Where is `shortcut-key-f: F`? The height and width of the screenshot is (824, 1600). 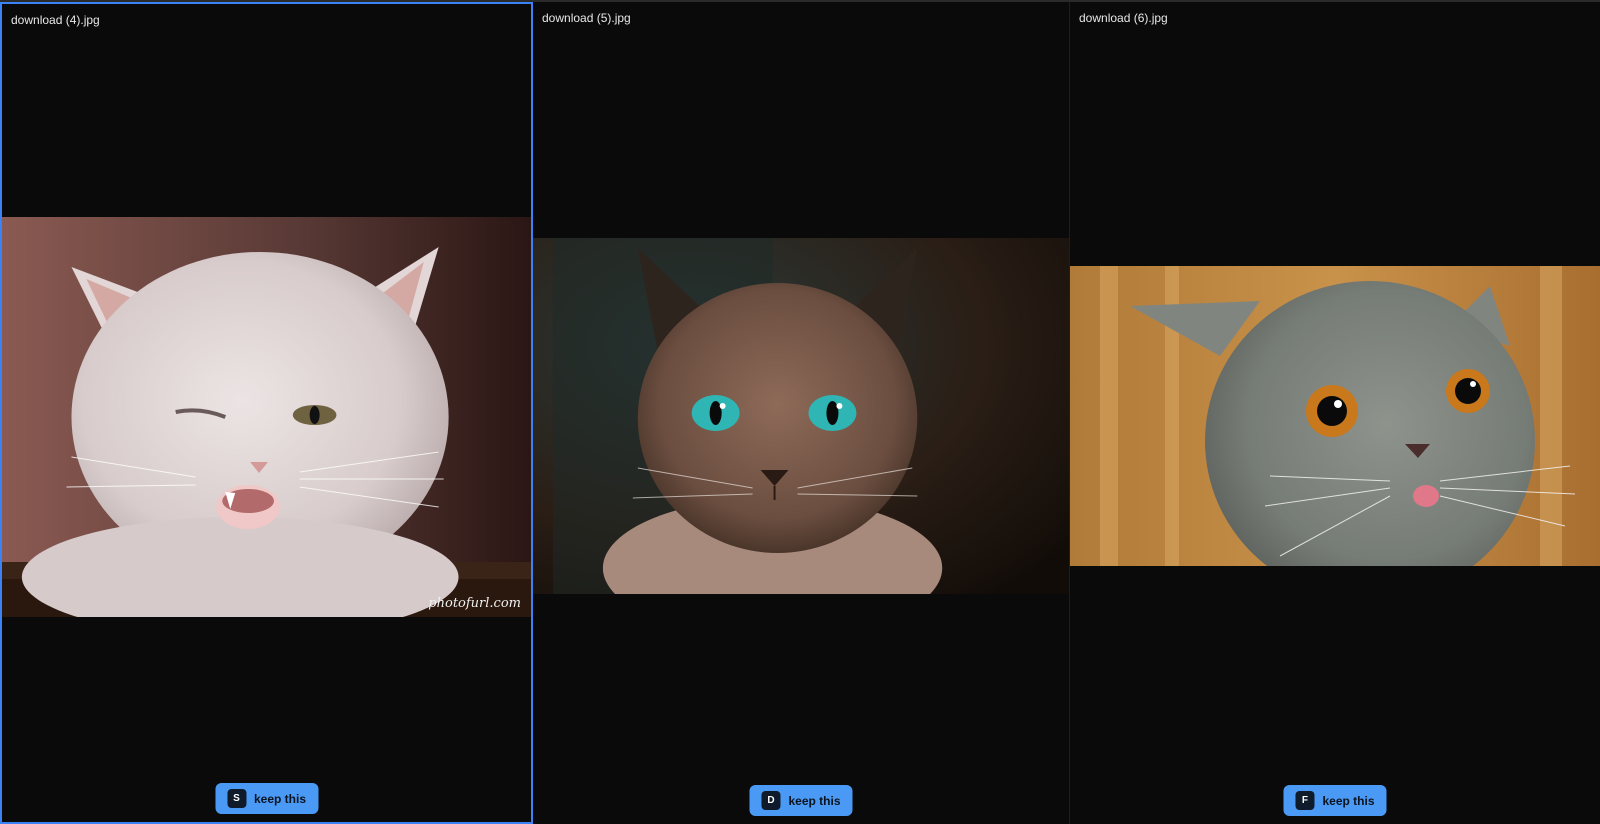 shortcut-key-f: F is located at coordinates (1305, 800).